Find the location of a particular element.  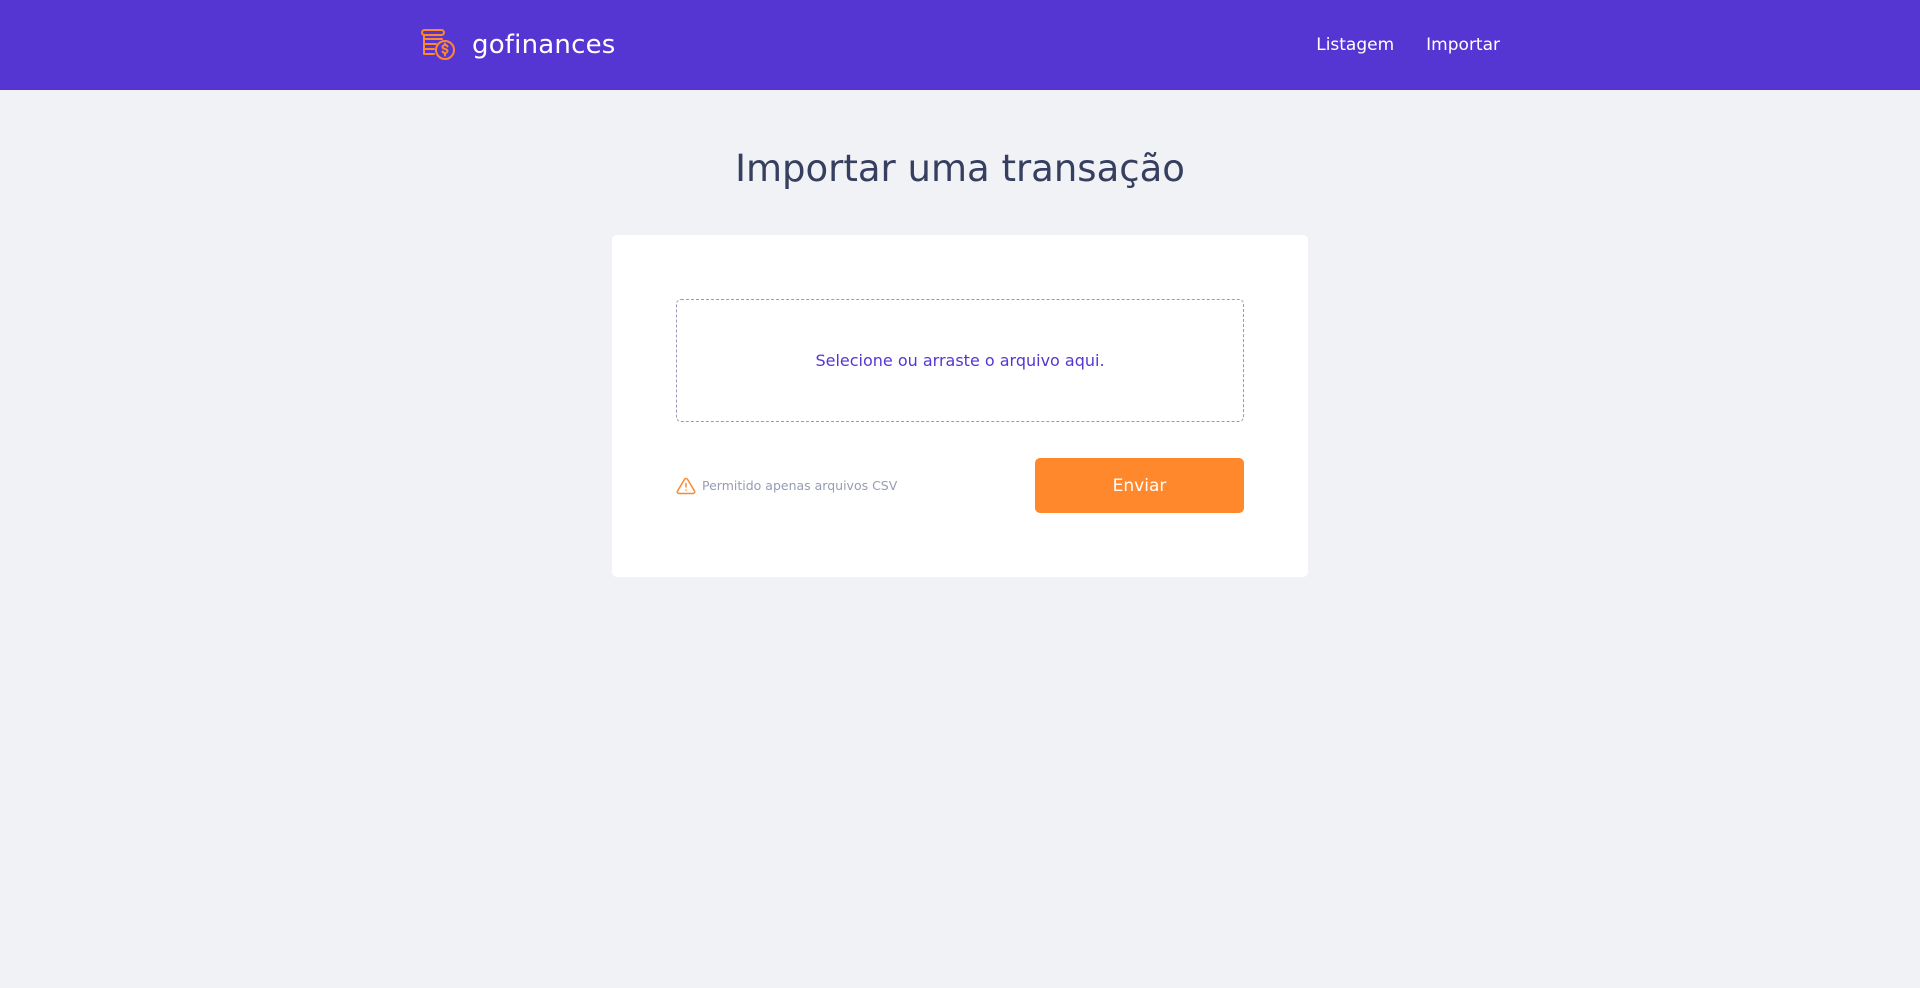

dropzone-text: Selecione ou arraste o arquivo aqui. is located at coordinates (960, 360).